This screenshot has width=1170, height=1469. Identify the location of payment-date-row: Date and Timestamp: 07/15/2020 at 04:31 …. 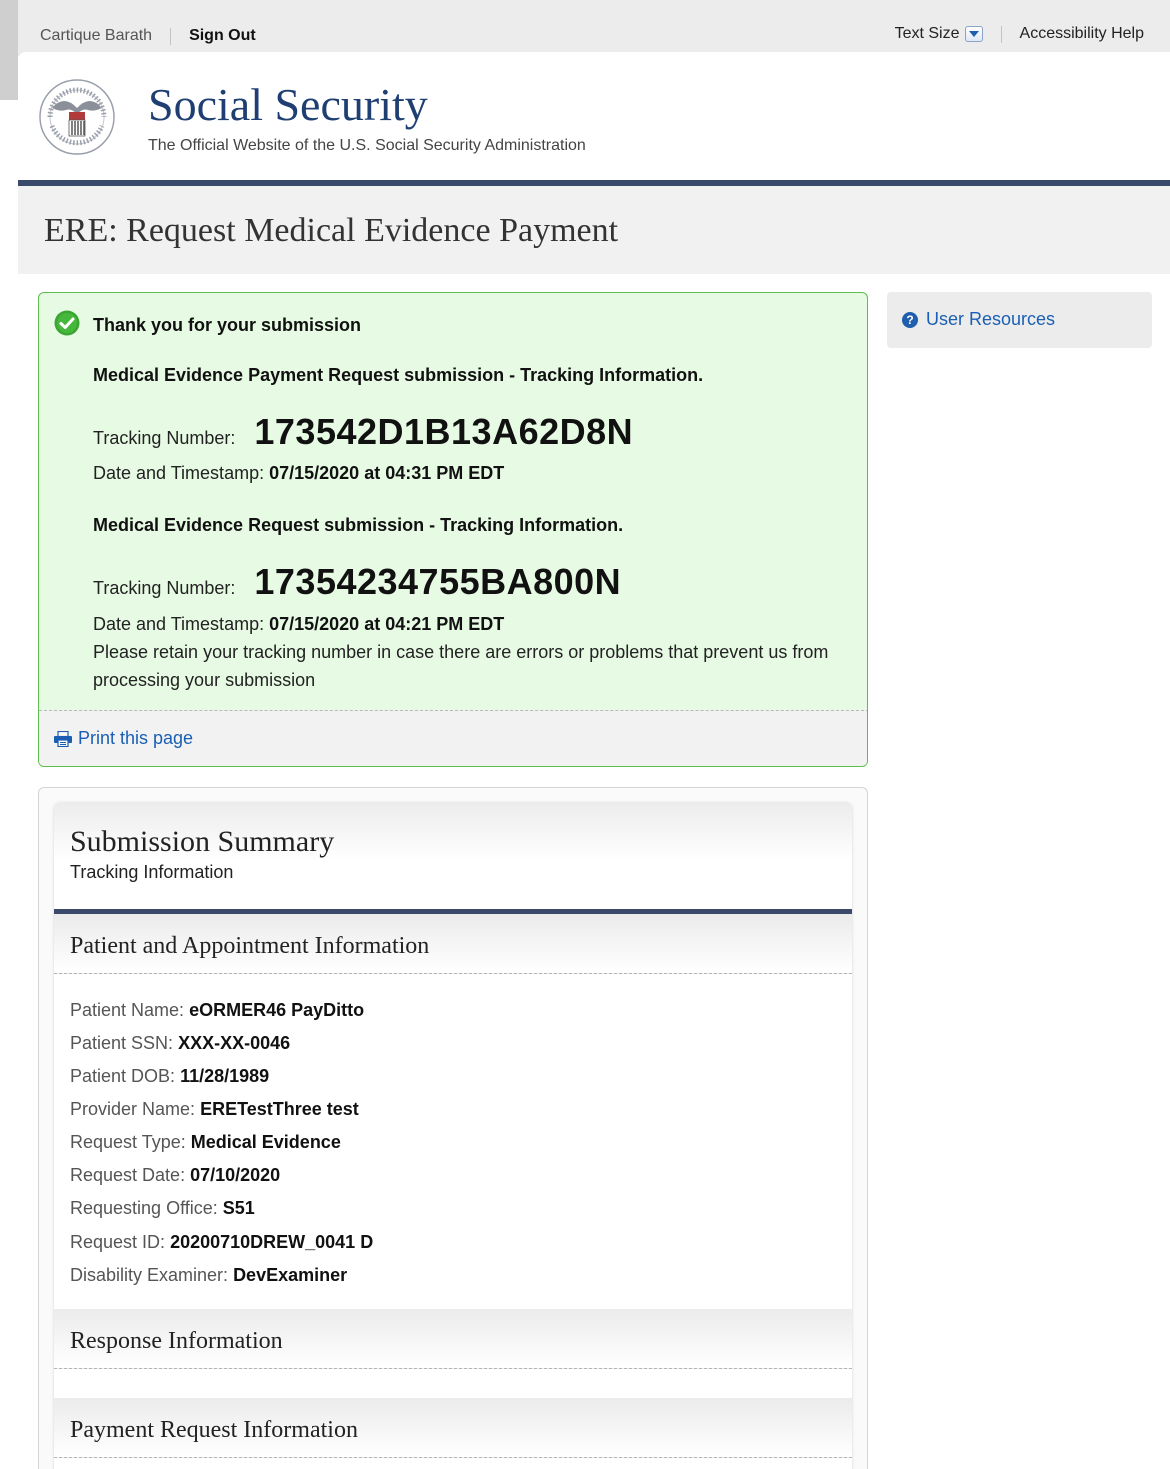
(298, 473).